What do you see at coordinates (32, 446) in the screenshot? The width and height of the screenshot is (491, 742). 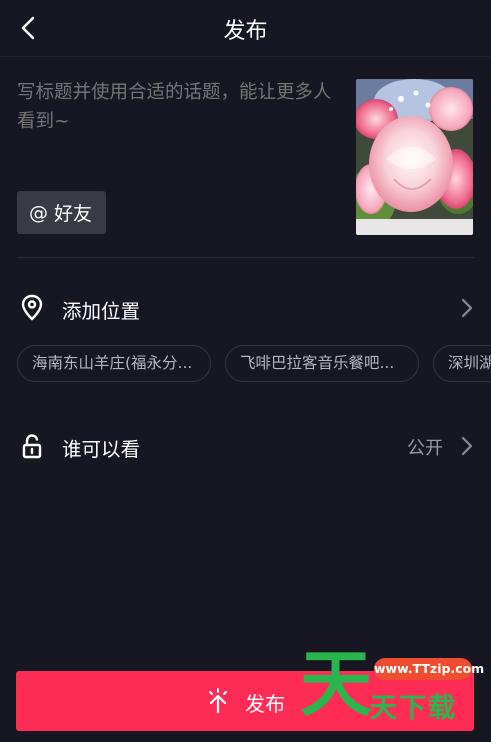 I see `unlock-icon` at bounding box center [32, 446].